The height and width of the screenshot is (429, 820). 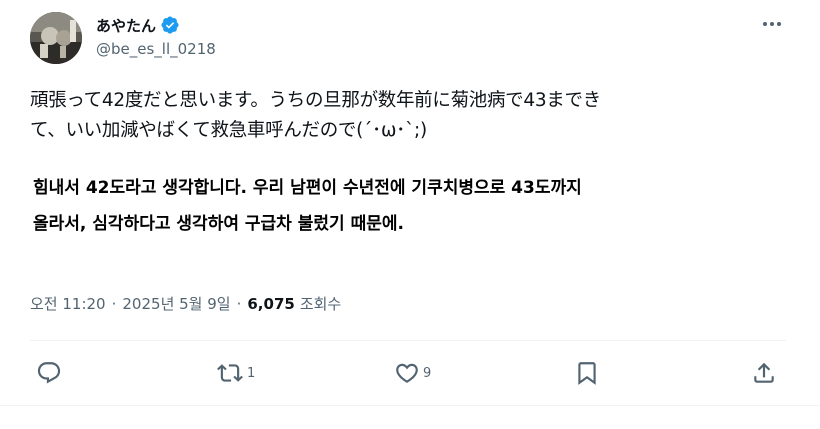 I want to click on like-count: 9, so click(x=427, y=373).